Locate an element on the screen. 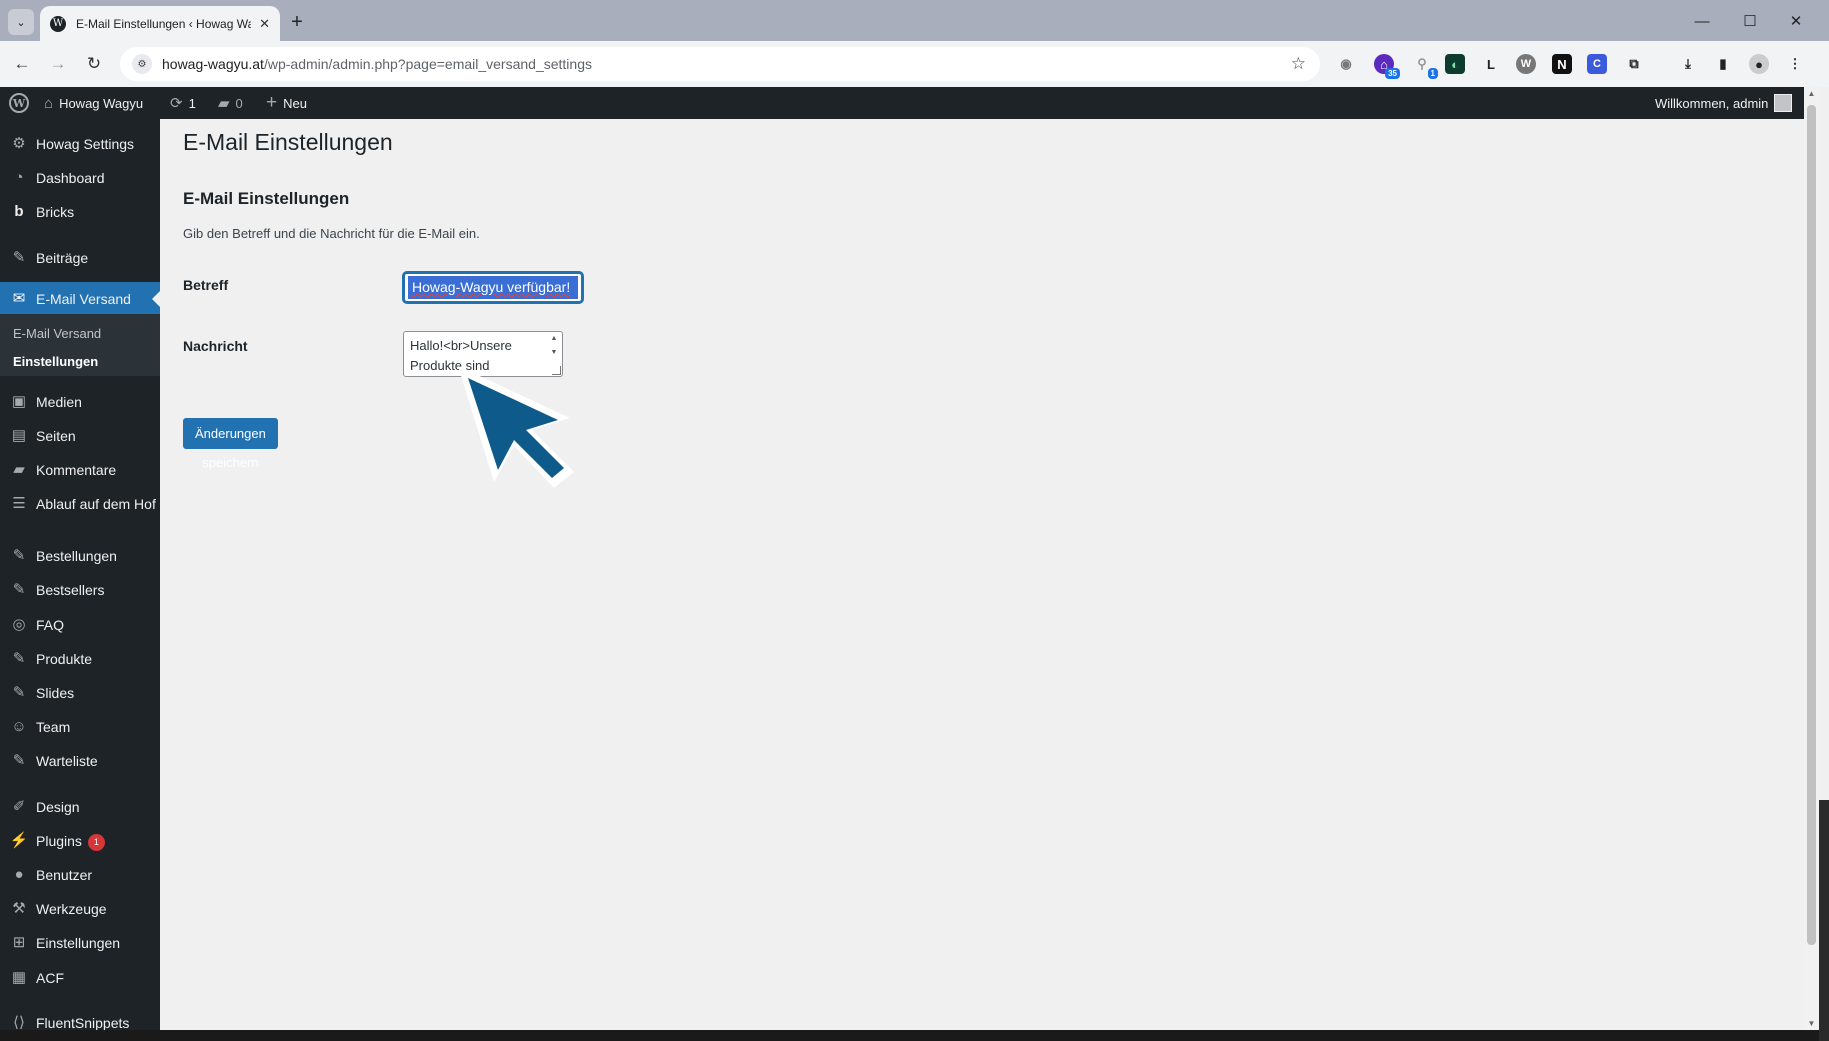 Image resolution: width=1829 pixels, height=1041 pixels. comments-link: ▰ 0 is located at coordinates (230, 103).